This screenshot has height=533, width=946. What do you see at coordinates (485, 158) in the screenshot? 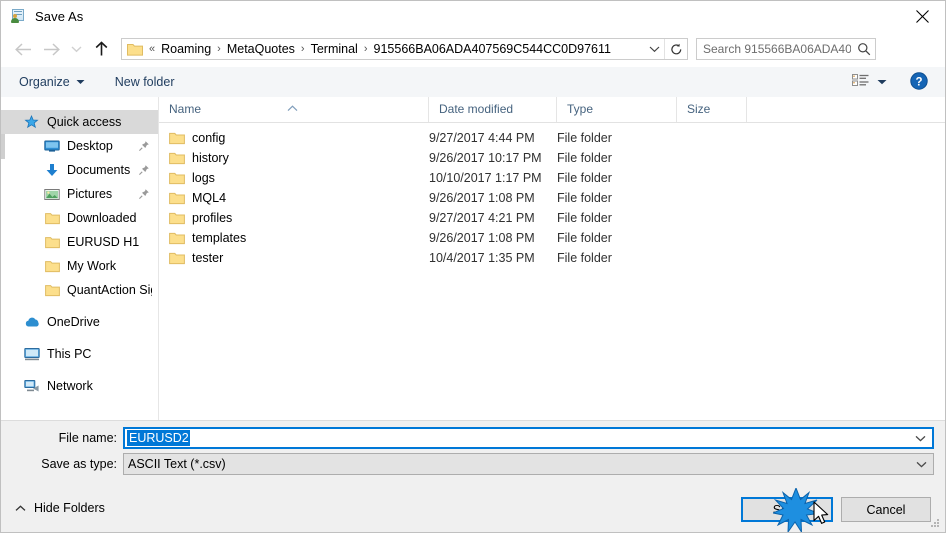
I see `file-date-cell: 9/26/2017 10:17 PM` at bounding box center [485, 158].